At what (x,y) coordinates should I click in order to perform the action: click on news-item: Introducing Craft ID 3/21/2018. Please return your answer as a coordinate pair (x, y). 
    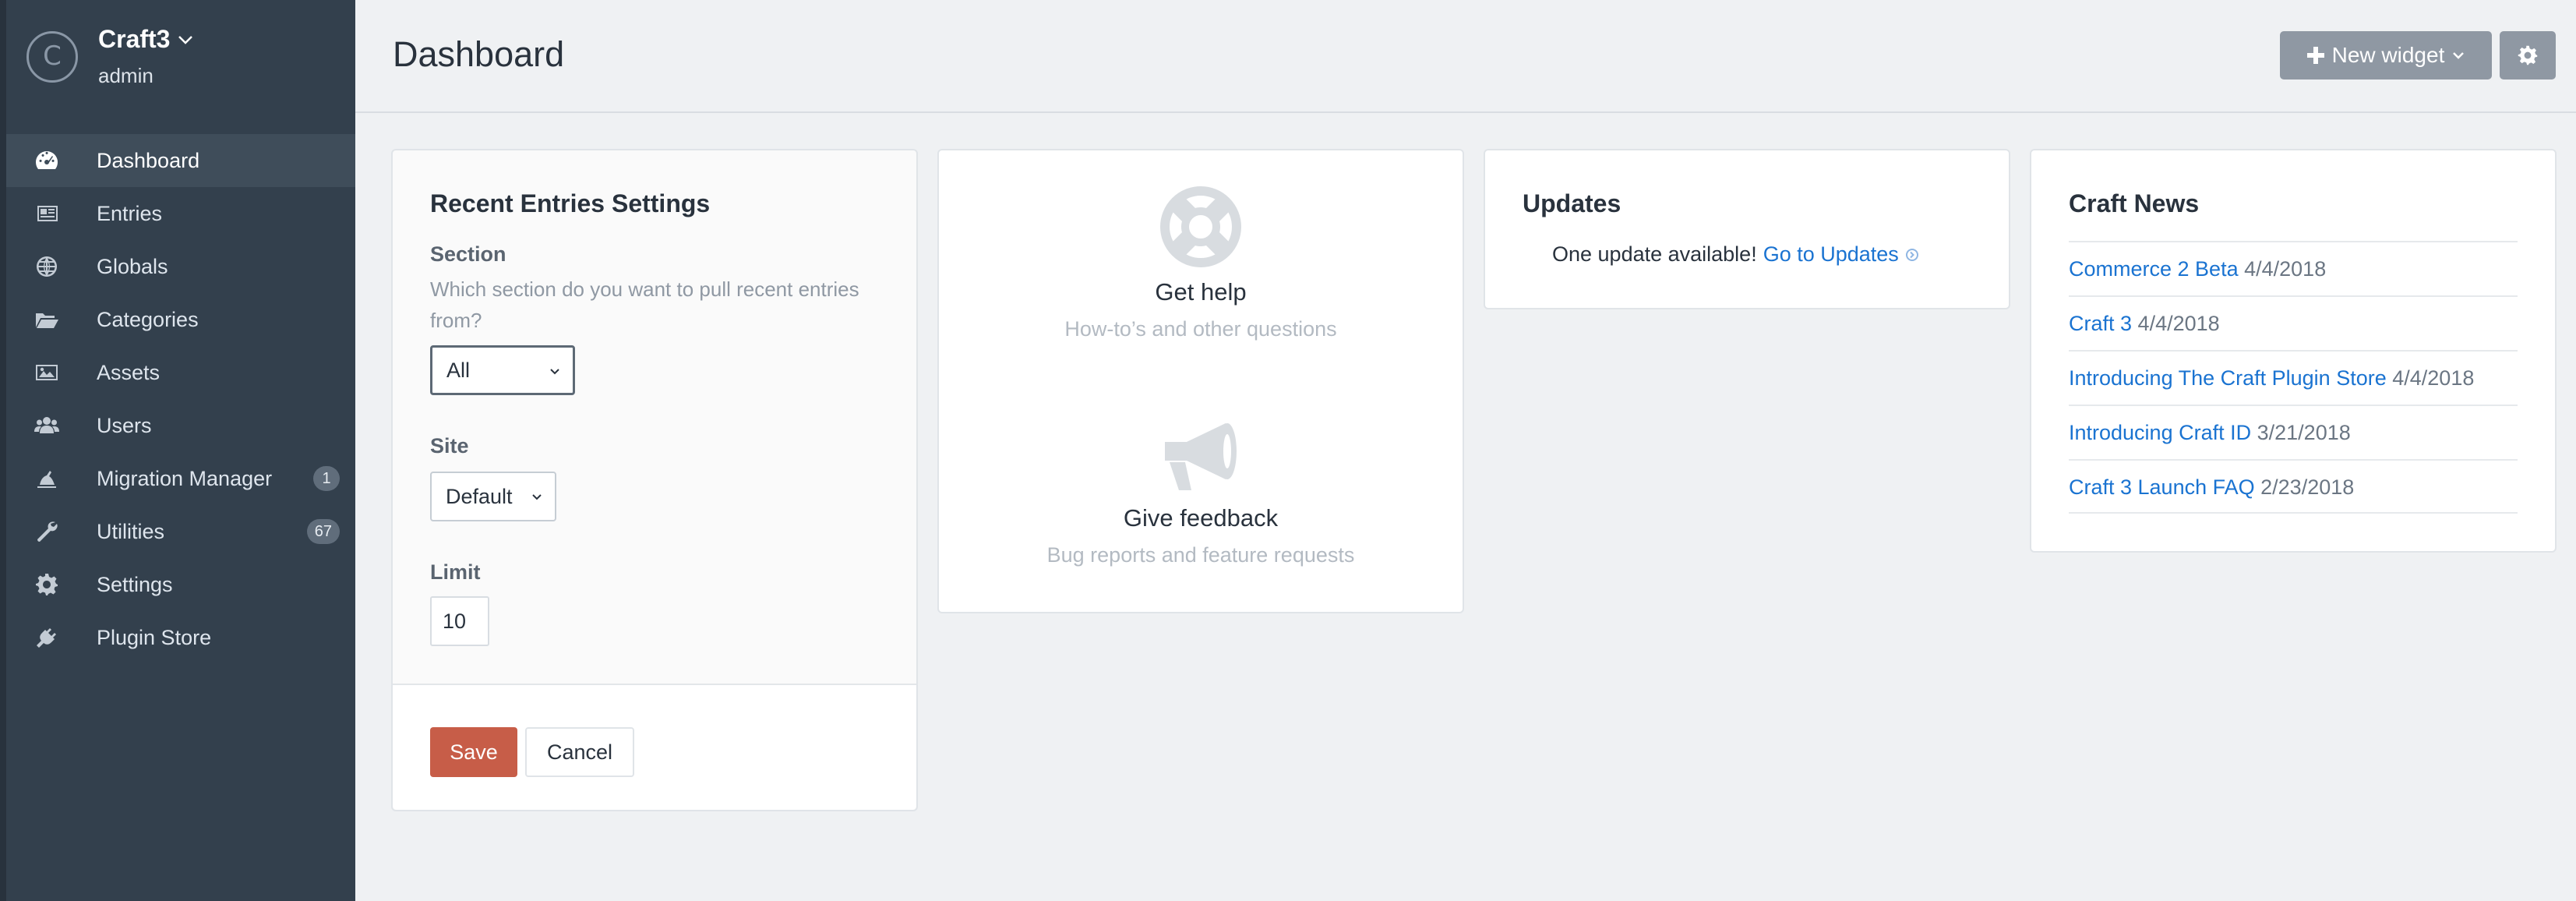
    Looking at the image, I should click on (2293, 432).